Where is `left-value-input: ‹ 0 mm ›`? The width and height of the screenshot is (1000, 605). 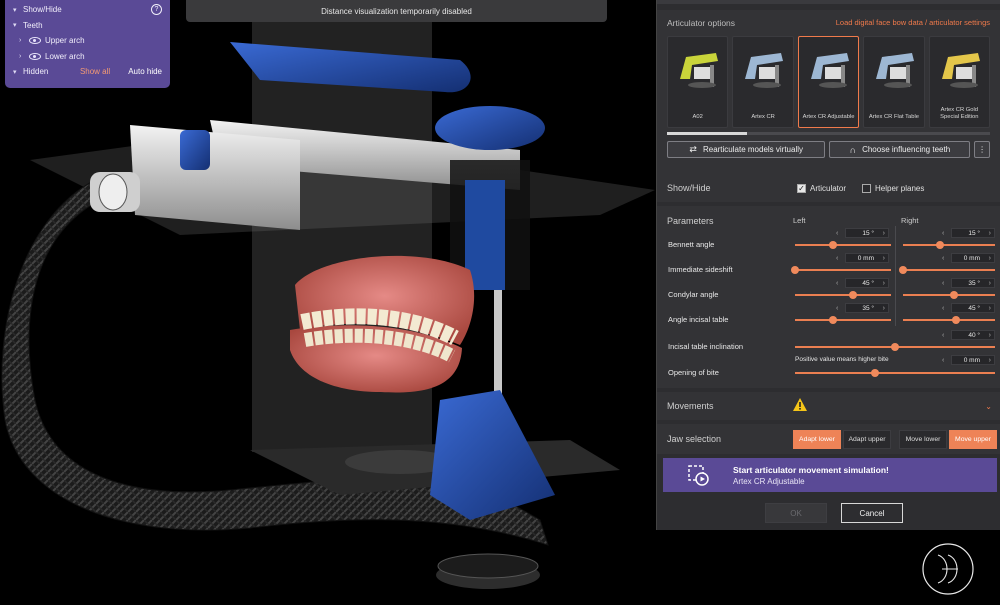
left-value-input: ‹ 0 mm › is located at coordinates (862, 258).